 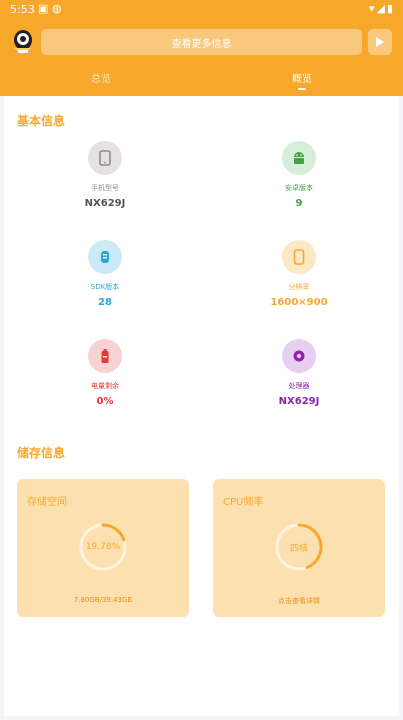 What do you see at coordinates (101, 77) in the screenshot?
I see `tab-overview: 总览` at bounding box center [101, 77].